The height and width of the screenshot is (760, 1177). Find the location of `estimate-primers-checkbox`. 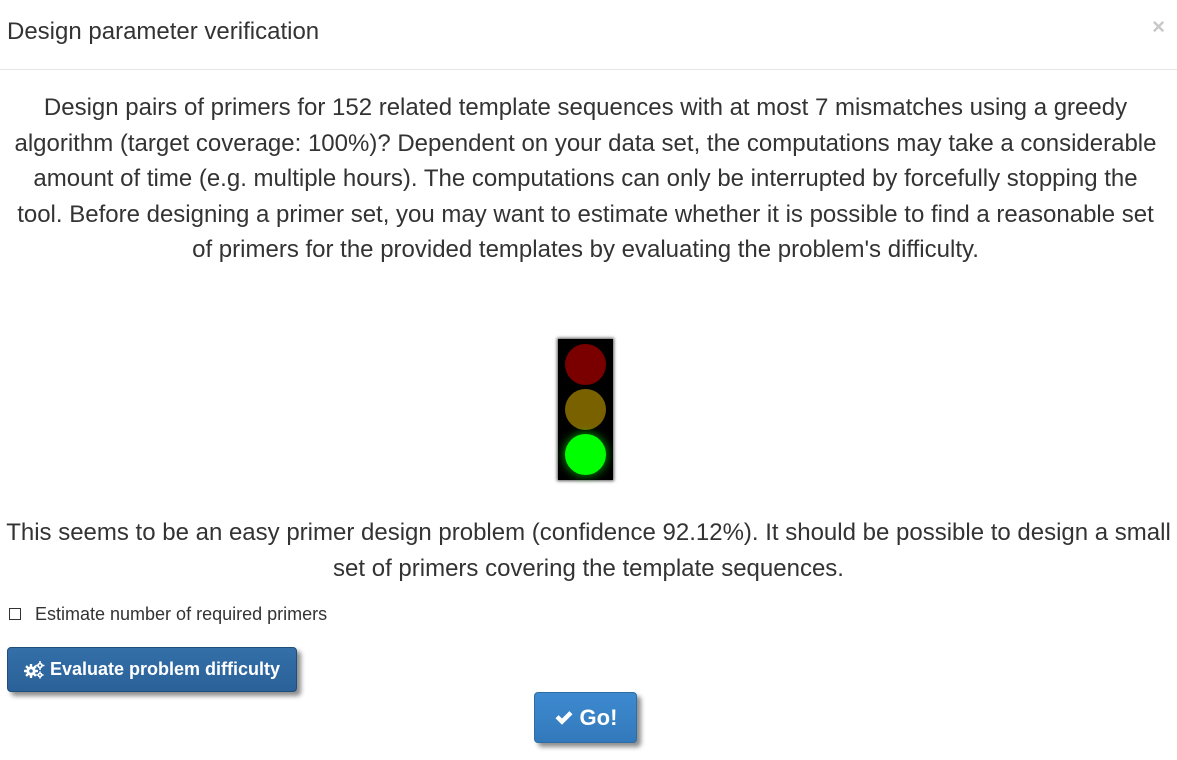

estimate-primers-checkbox is located at coordinates (15, 614).